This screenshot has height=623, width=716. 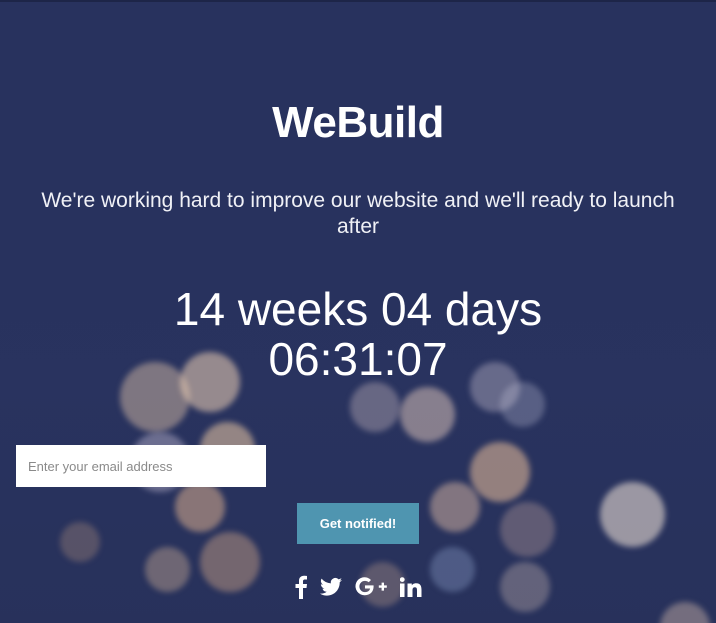 I want to click on google-plus-icon, so click(x=371, y=587).